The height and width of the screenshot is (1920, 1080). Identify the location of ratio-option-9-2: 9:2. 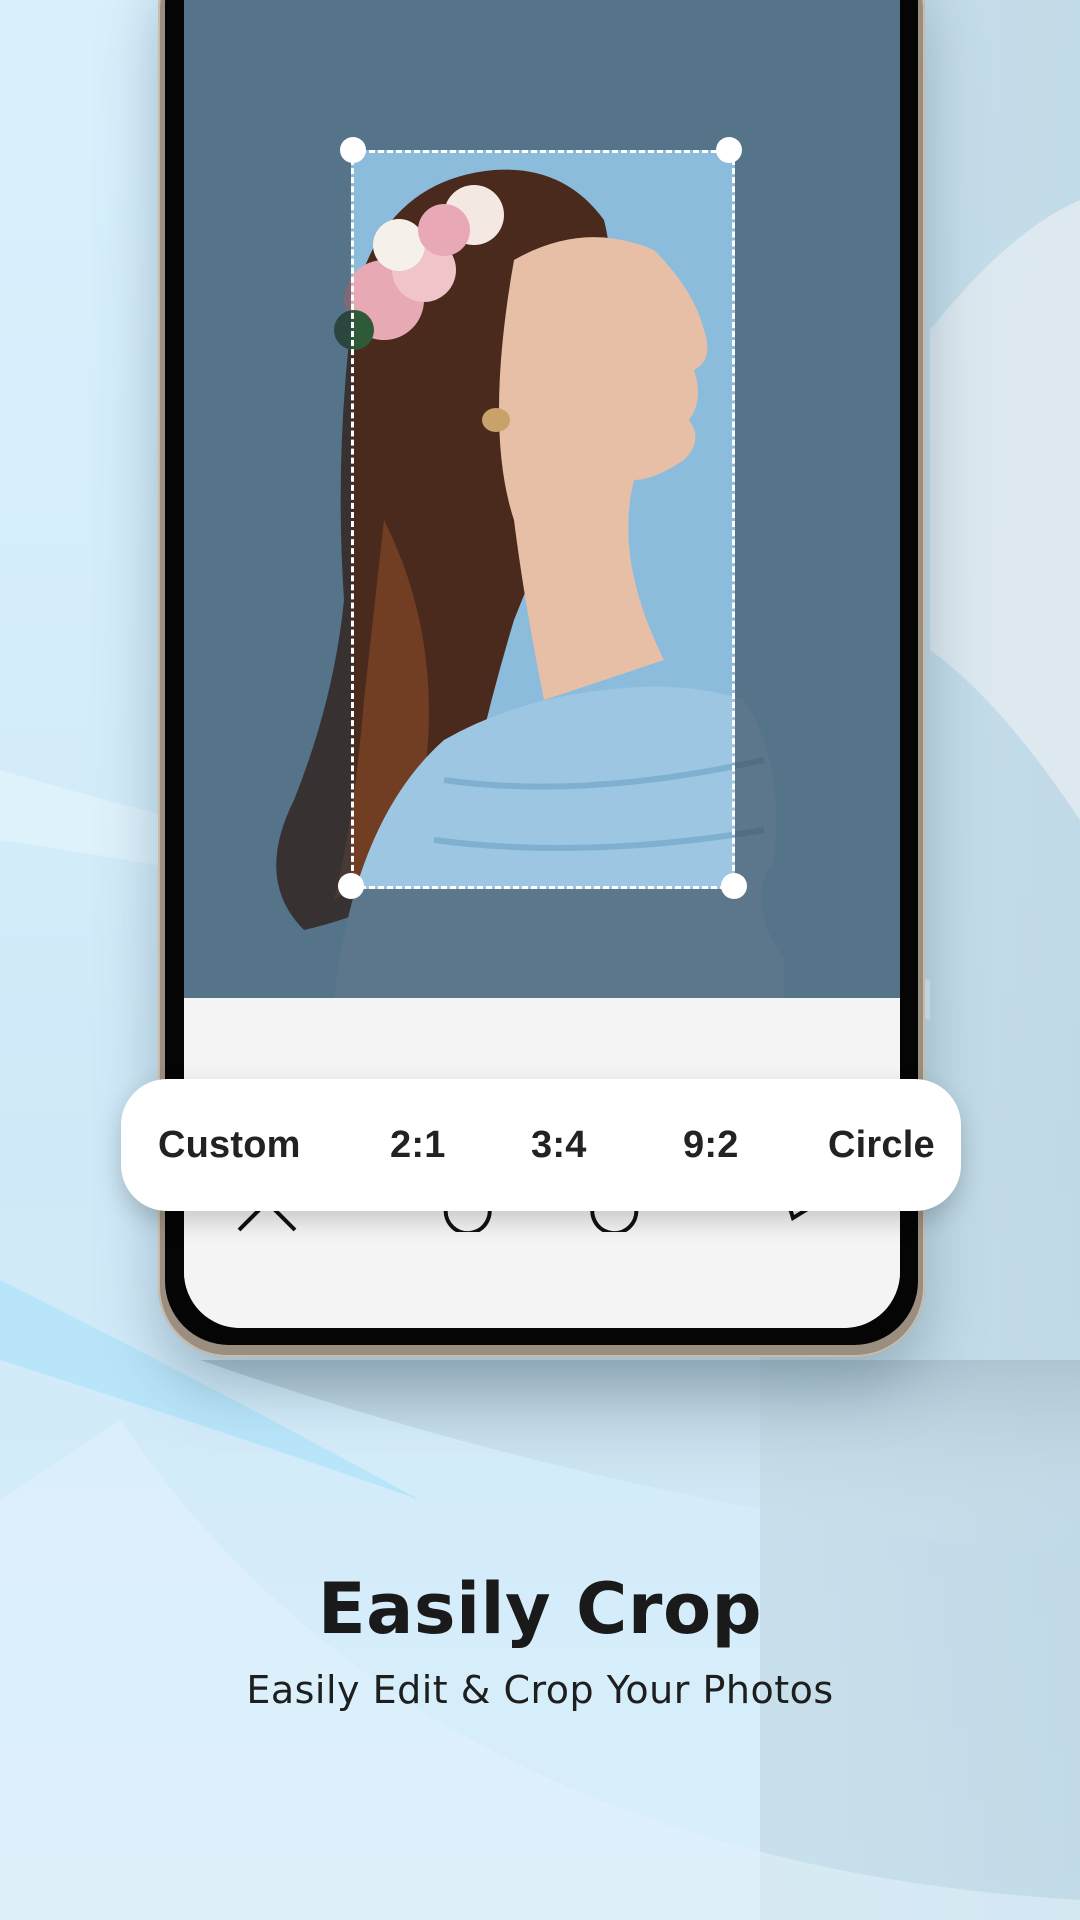
(711, 1145).